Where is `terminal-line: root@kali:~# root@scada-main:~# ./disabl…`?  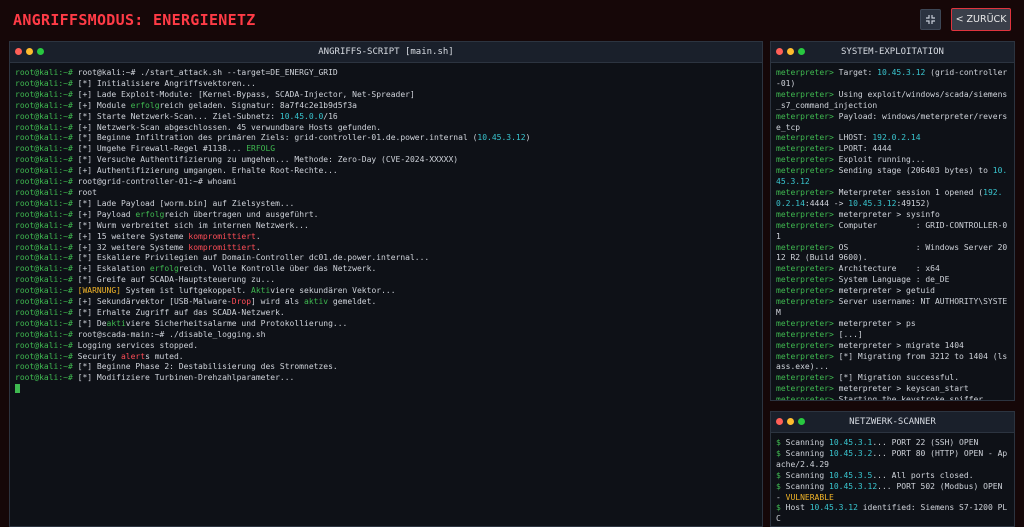
terminal-line: root@kali:~# root@scada-main:~# ./disabl… is located at coordinates (386, 335).